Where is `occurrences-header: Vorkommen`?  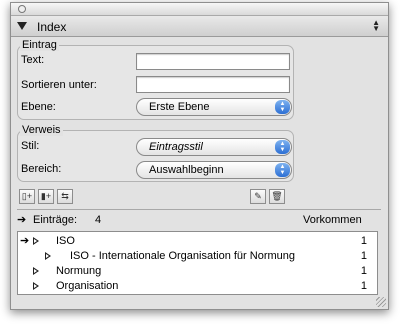
occurrences-header: Vorkommen is located at coordinates (332, 220).